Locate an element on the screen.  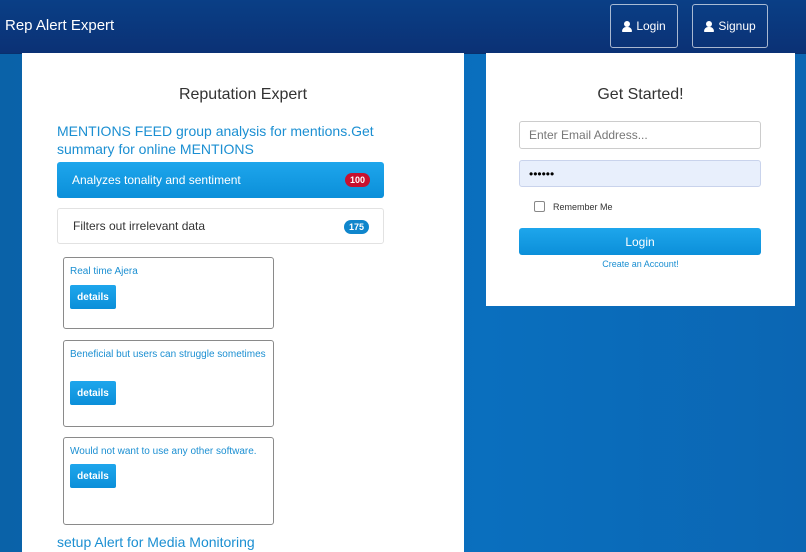
nav-signup-button: Signup is located at coordinates (730, 26).